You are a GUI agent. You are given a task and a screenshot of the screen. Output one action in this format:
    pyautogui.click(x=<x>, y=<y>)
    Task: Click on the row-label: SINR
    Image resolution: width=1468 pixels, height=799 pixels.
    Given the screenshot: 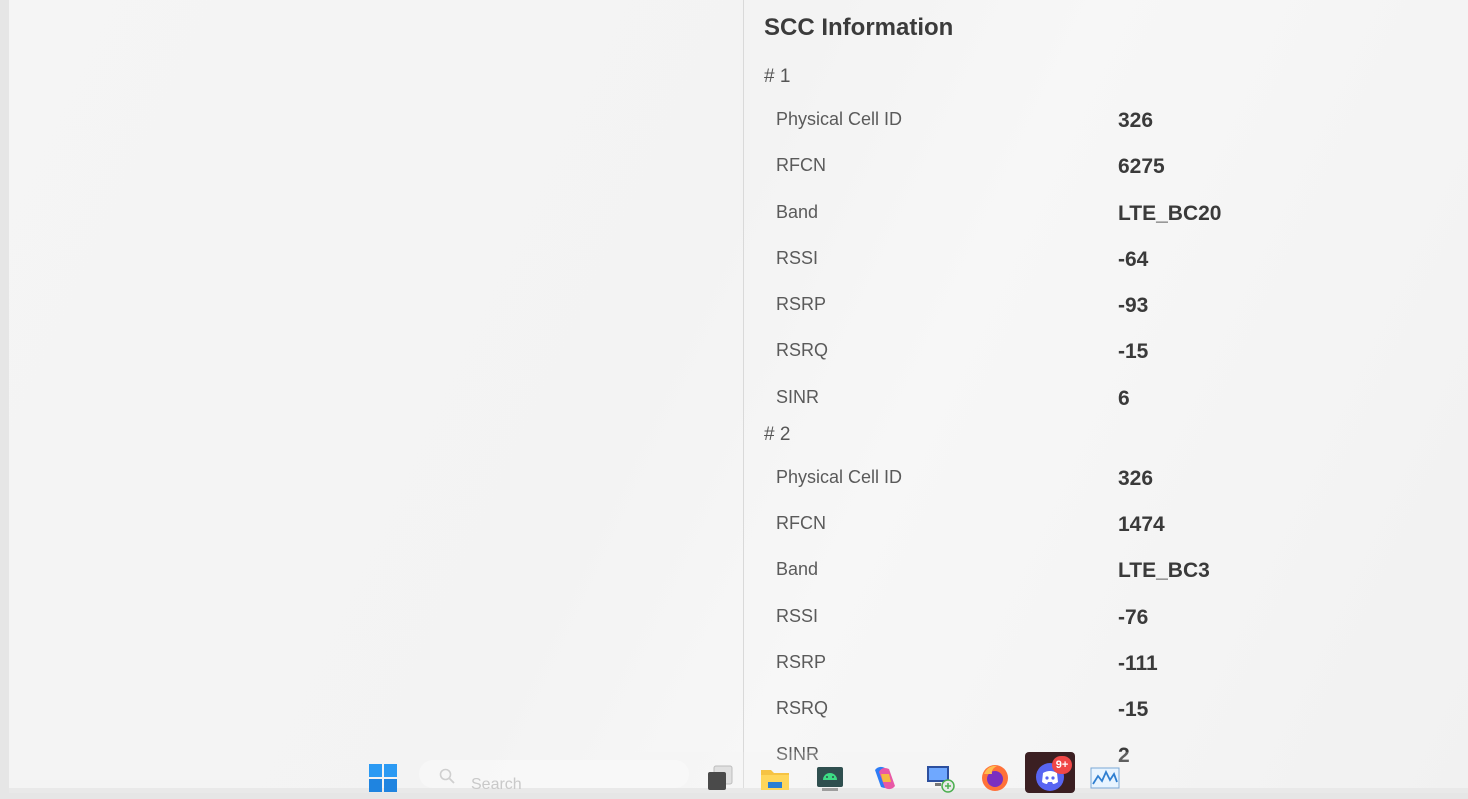 What is the action you would take?
    pyautogui.click(x=798, y=397)
    